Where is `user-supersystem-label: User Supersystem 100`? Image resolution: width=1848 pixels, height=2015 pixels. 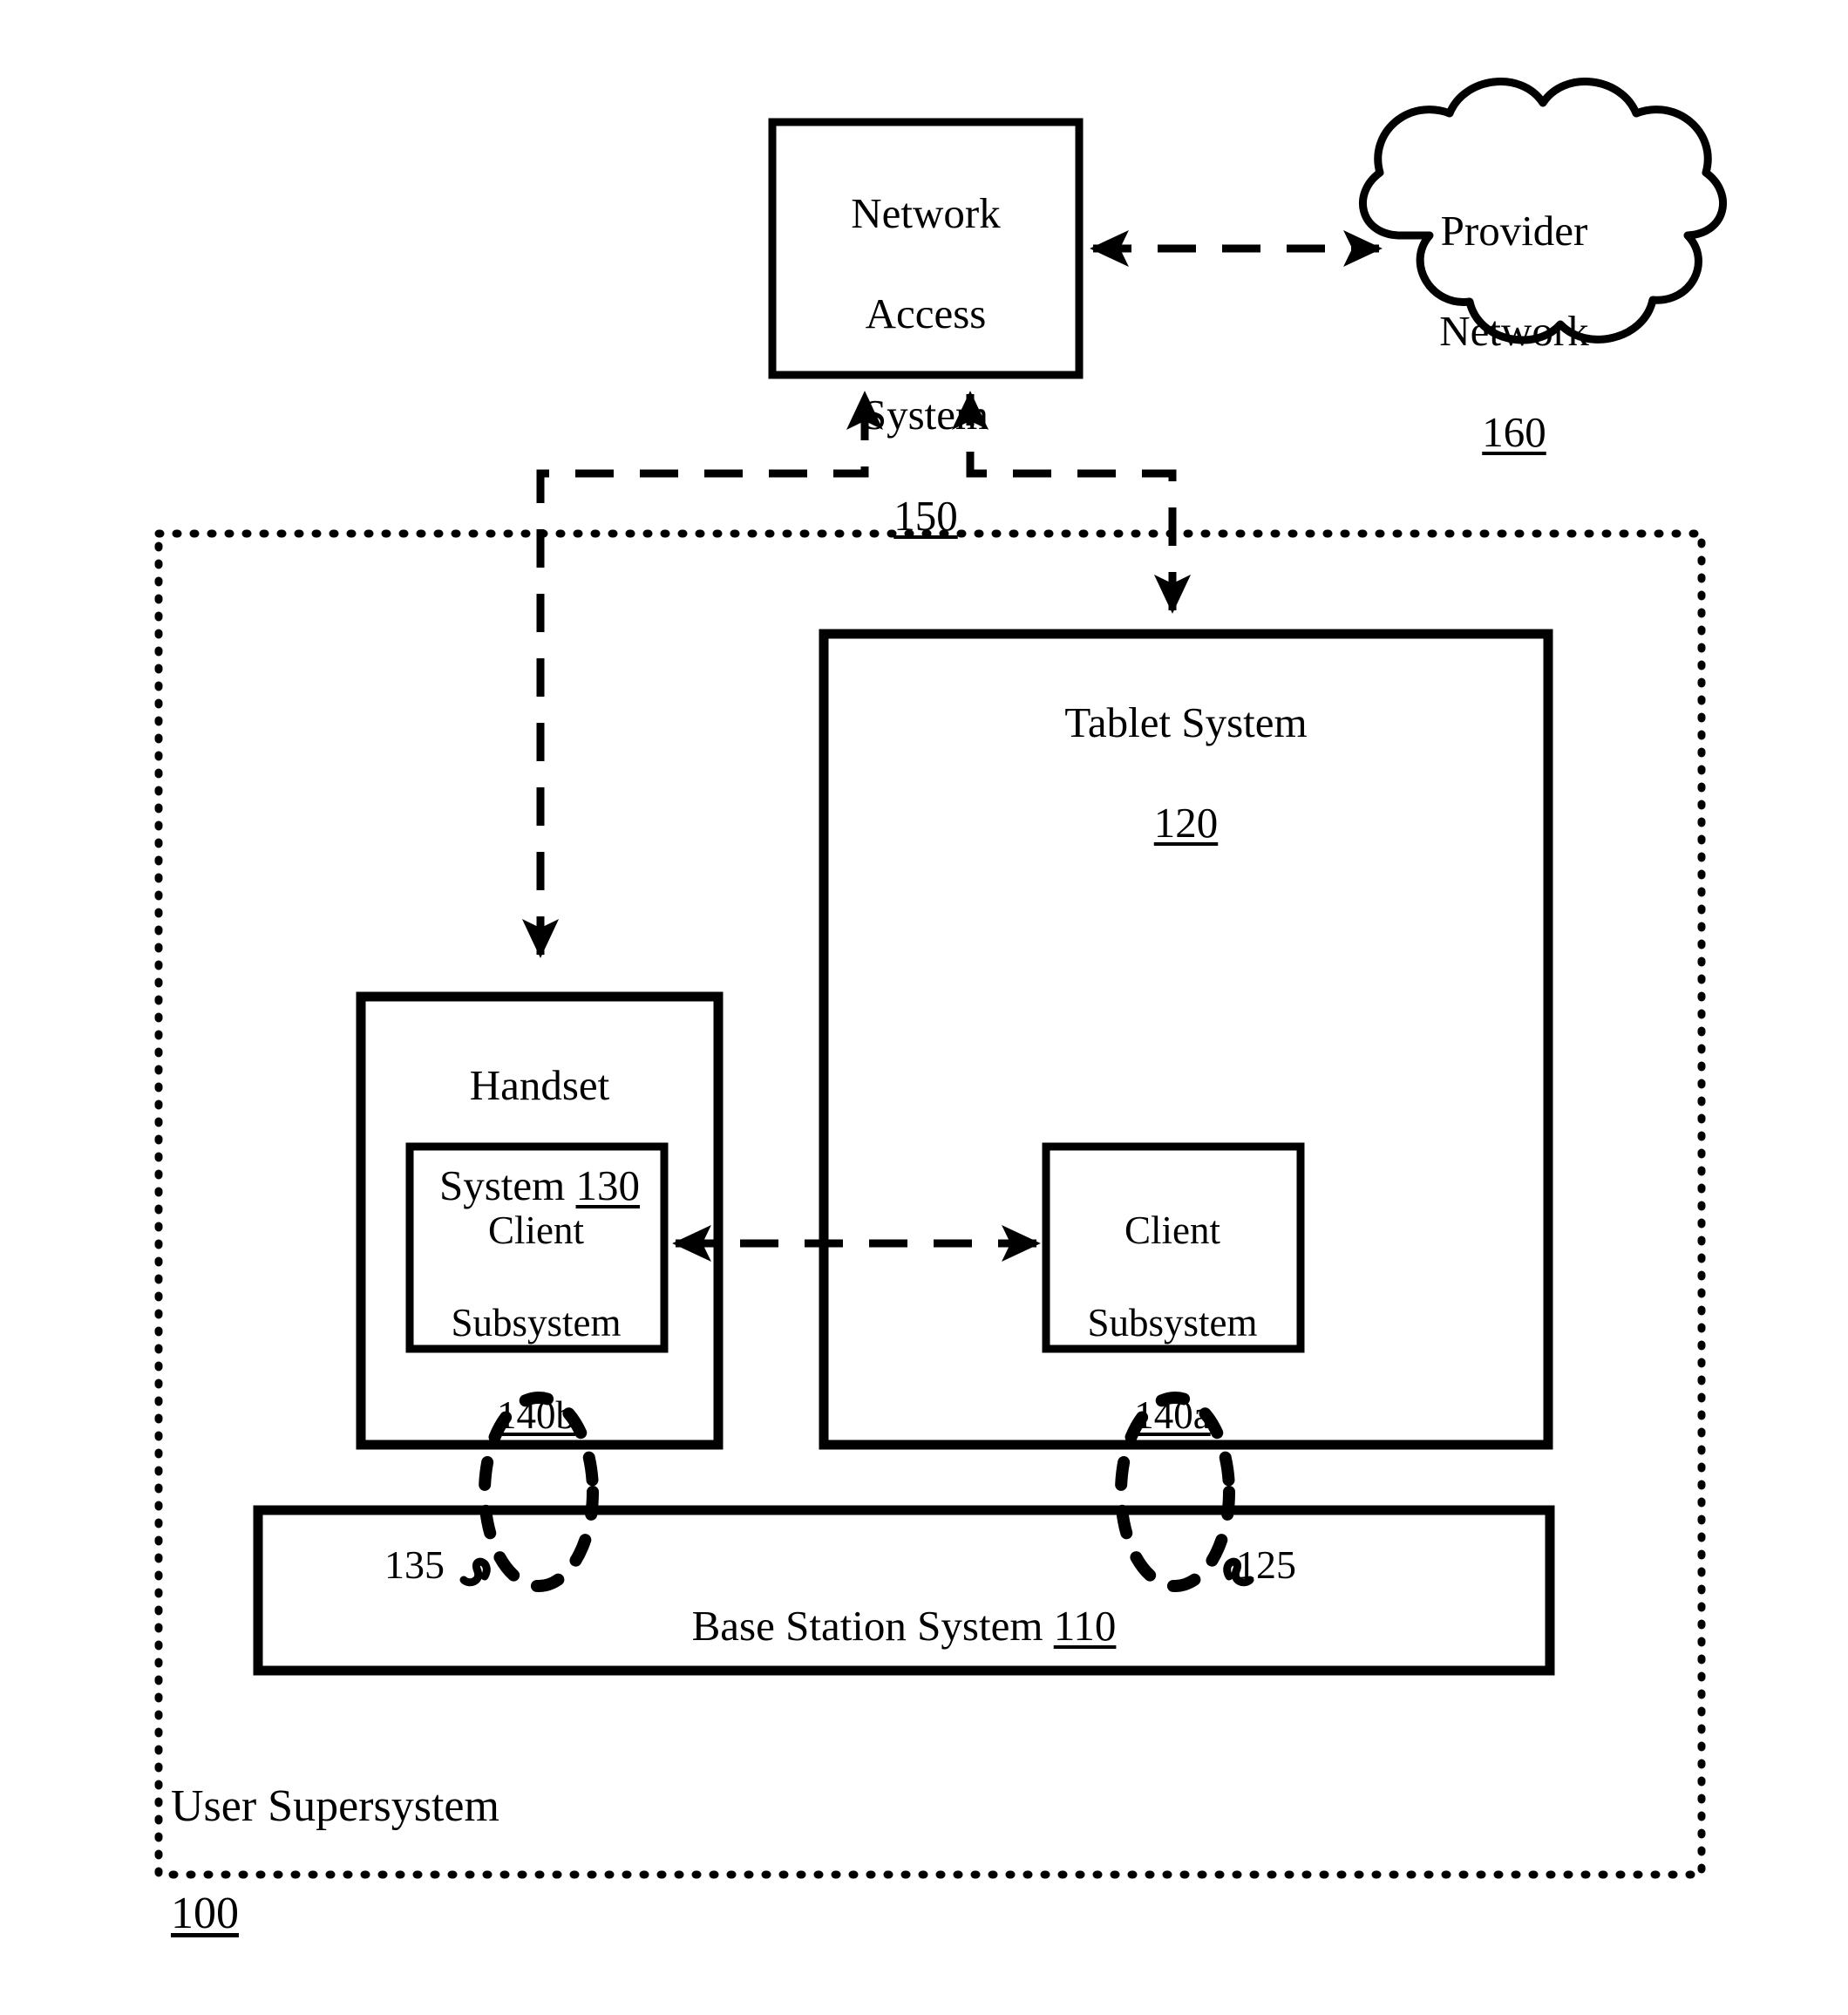 user-supersystem-label: User Supersystem 100 is located at coordinates (415, 1860).